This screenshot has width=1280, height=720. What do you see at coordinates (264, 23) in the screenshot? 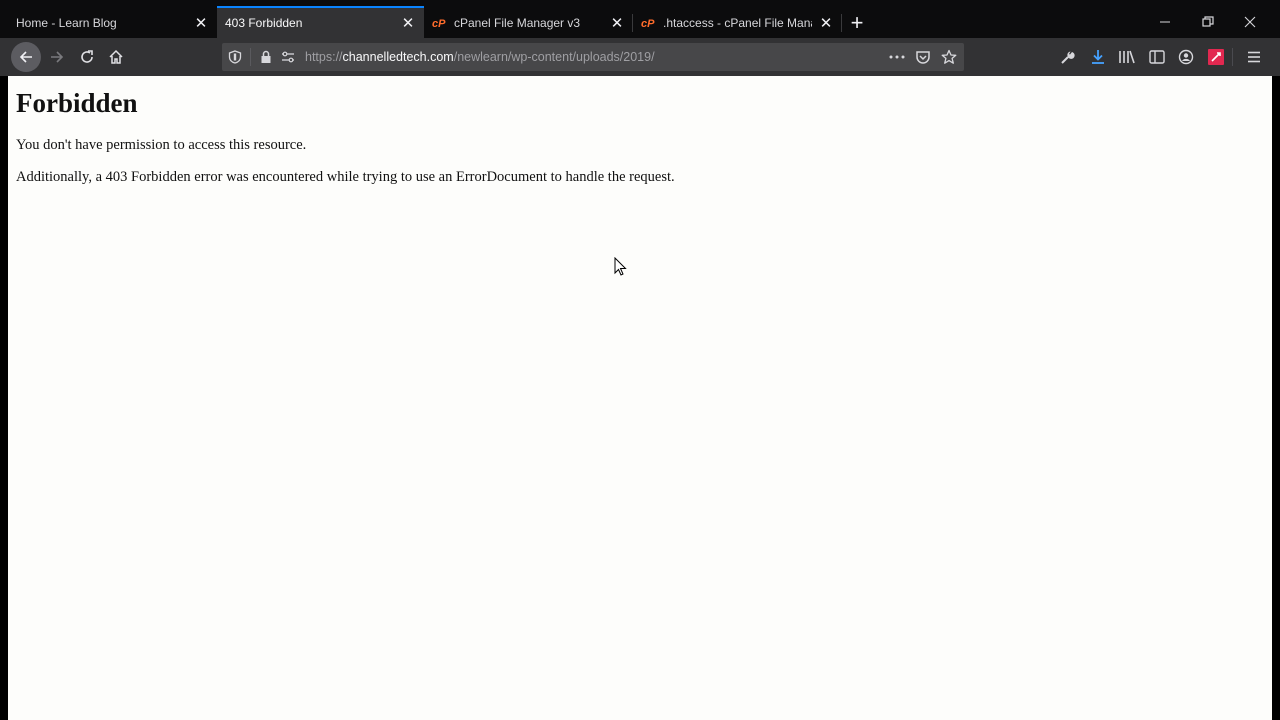
I see `tab-title: 403 Forbidden` at bounding box center [264, 23].